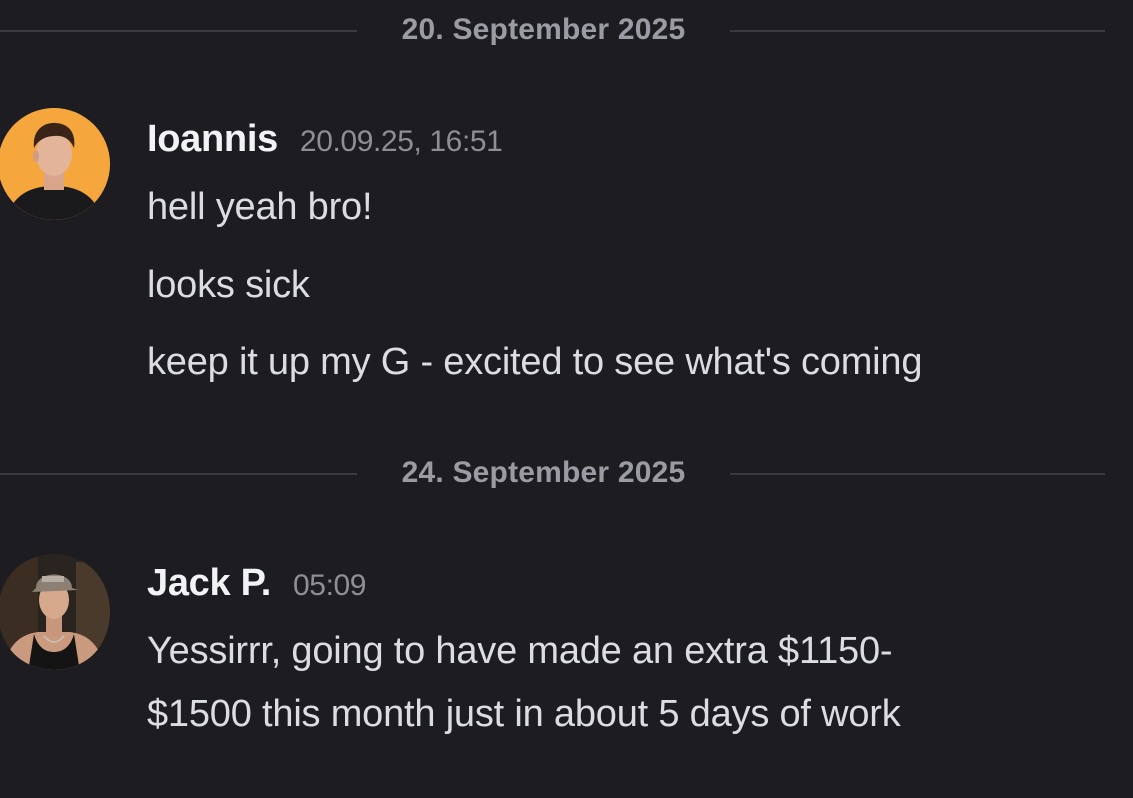  What do you see at coordinates (401, 141) in the screenshot?
I see `message-timestamp: 20.09.25, 16:51` at bounding box center [401, 141].